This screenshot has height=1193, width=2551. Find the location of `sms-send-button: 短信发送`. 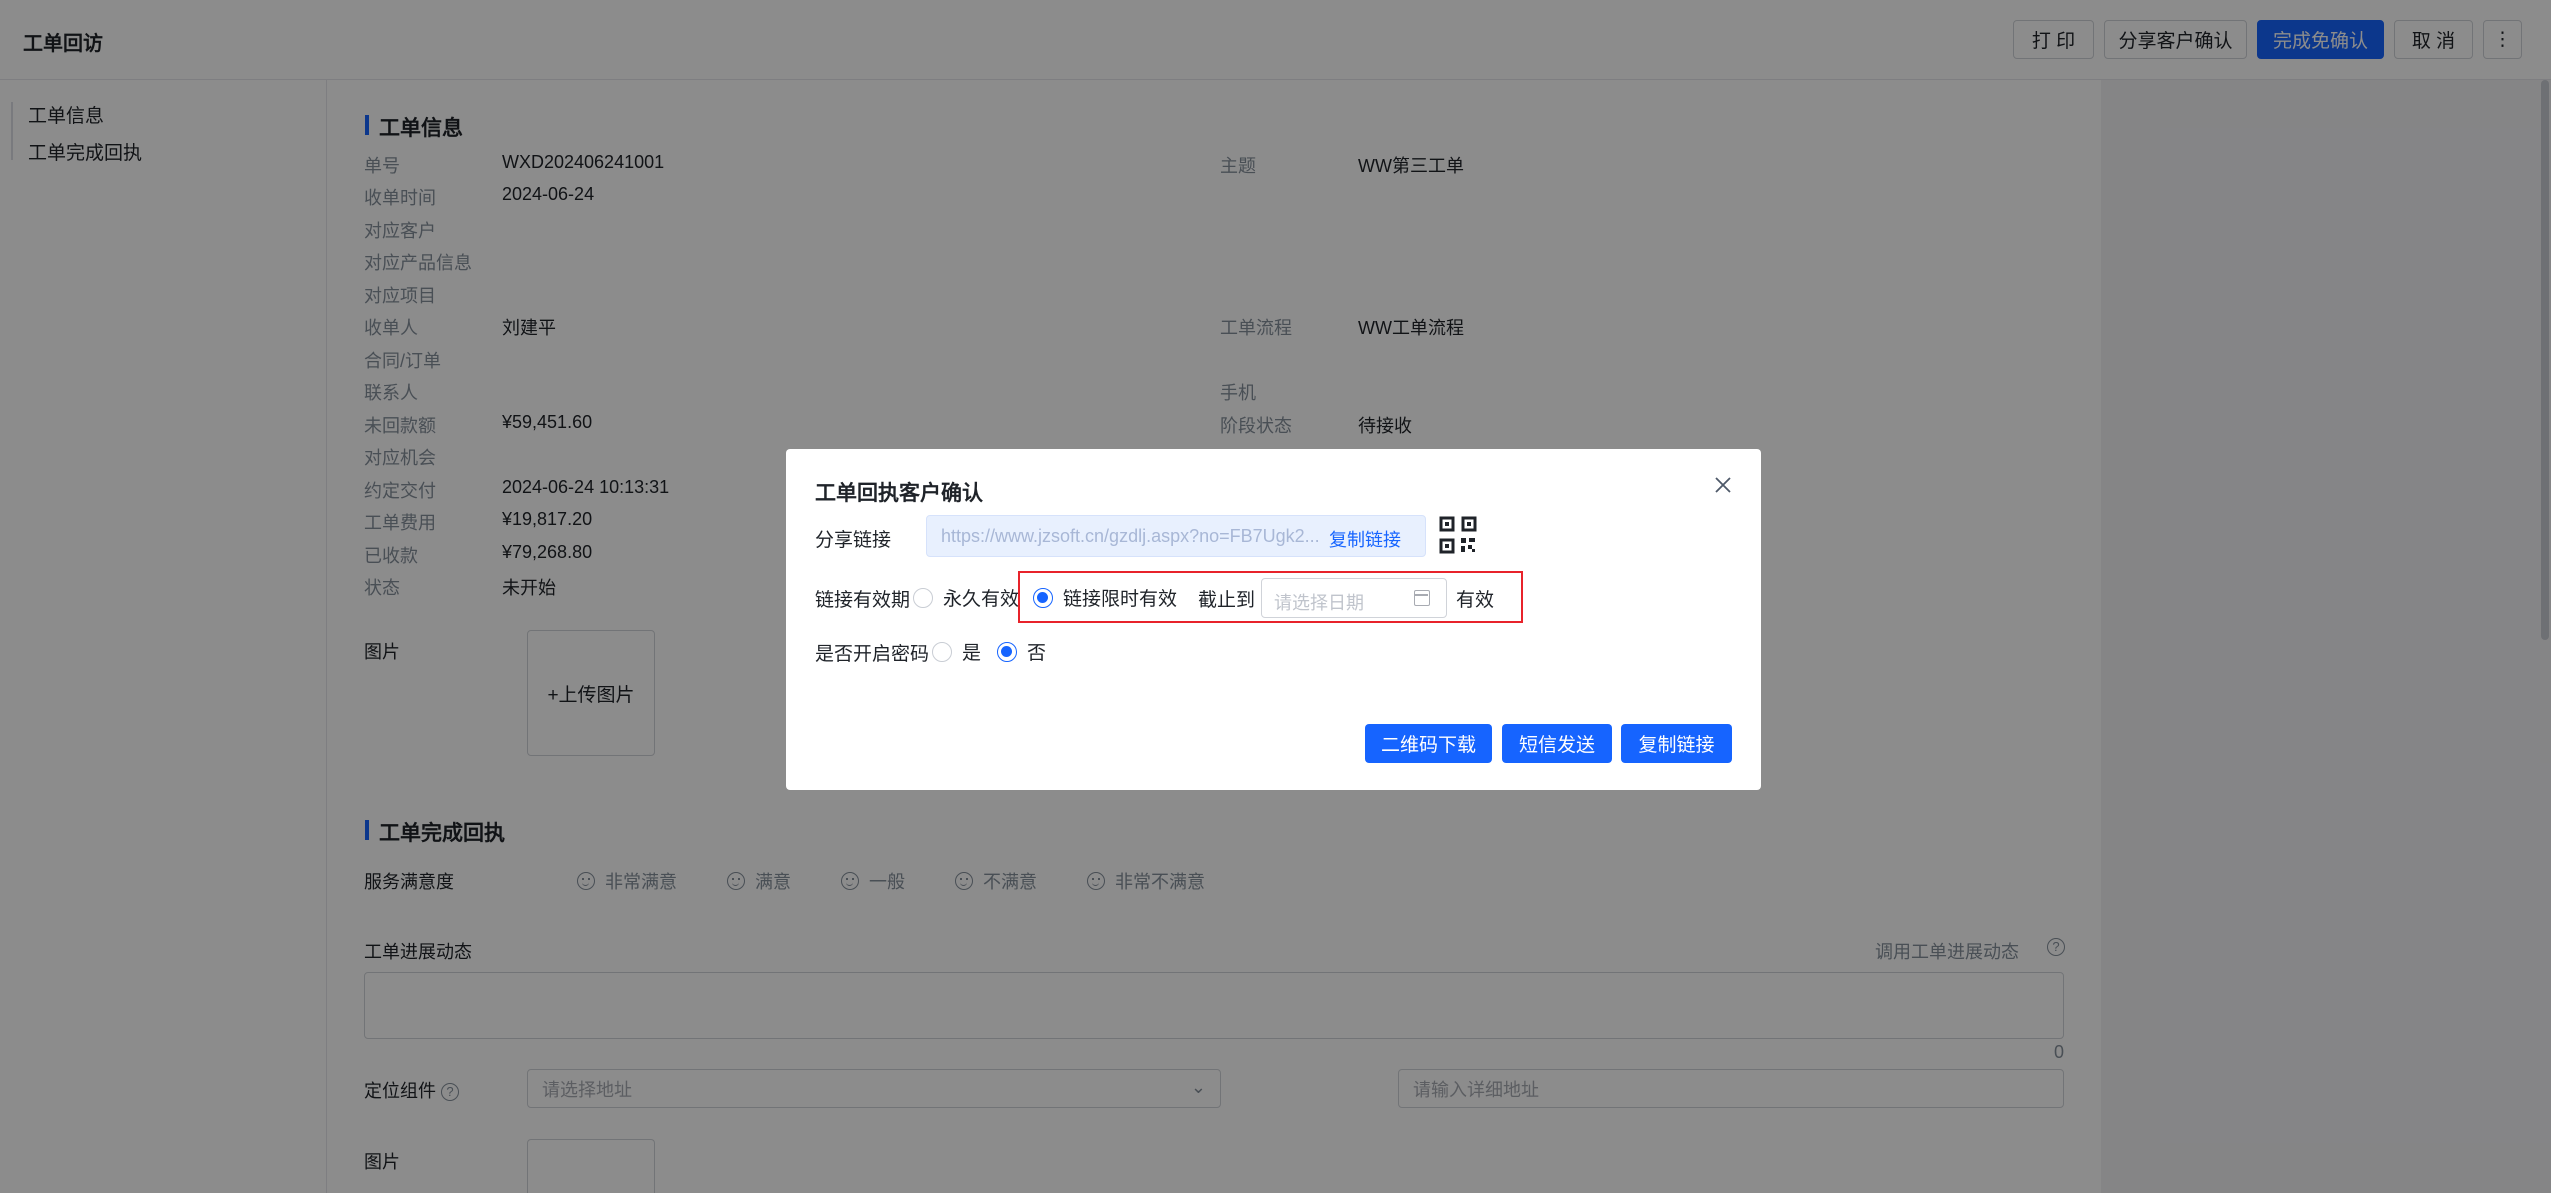

sms-send-button: 短信发送 is located at coordinates (1557, 743).